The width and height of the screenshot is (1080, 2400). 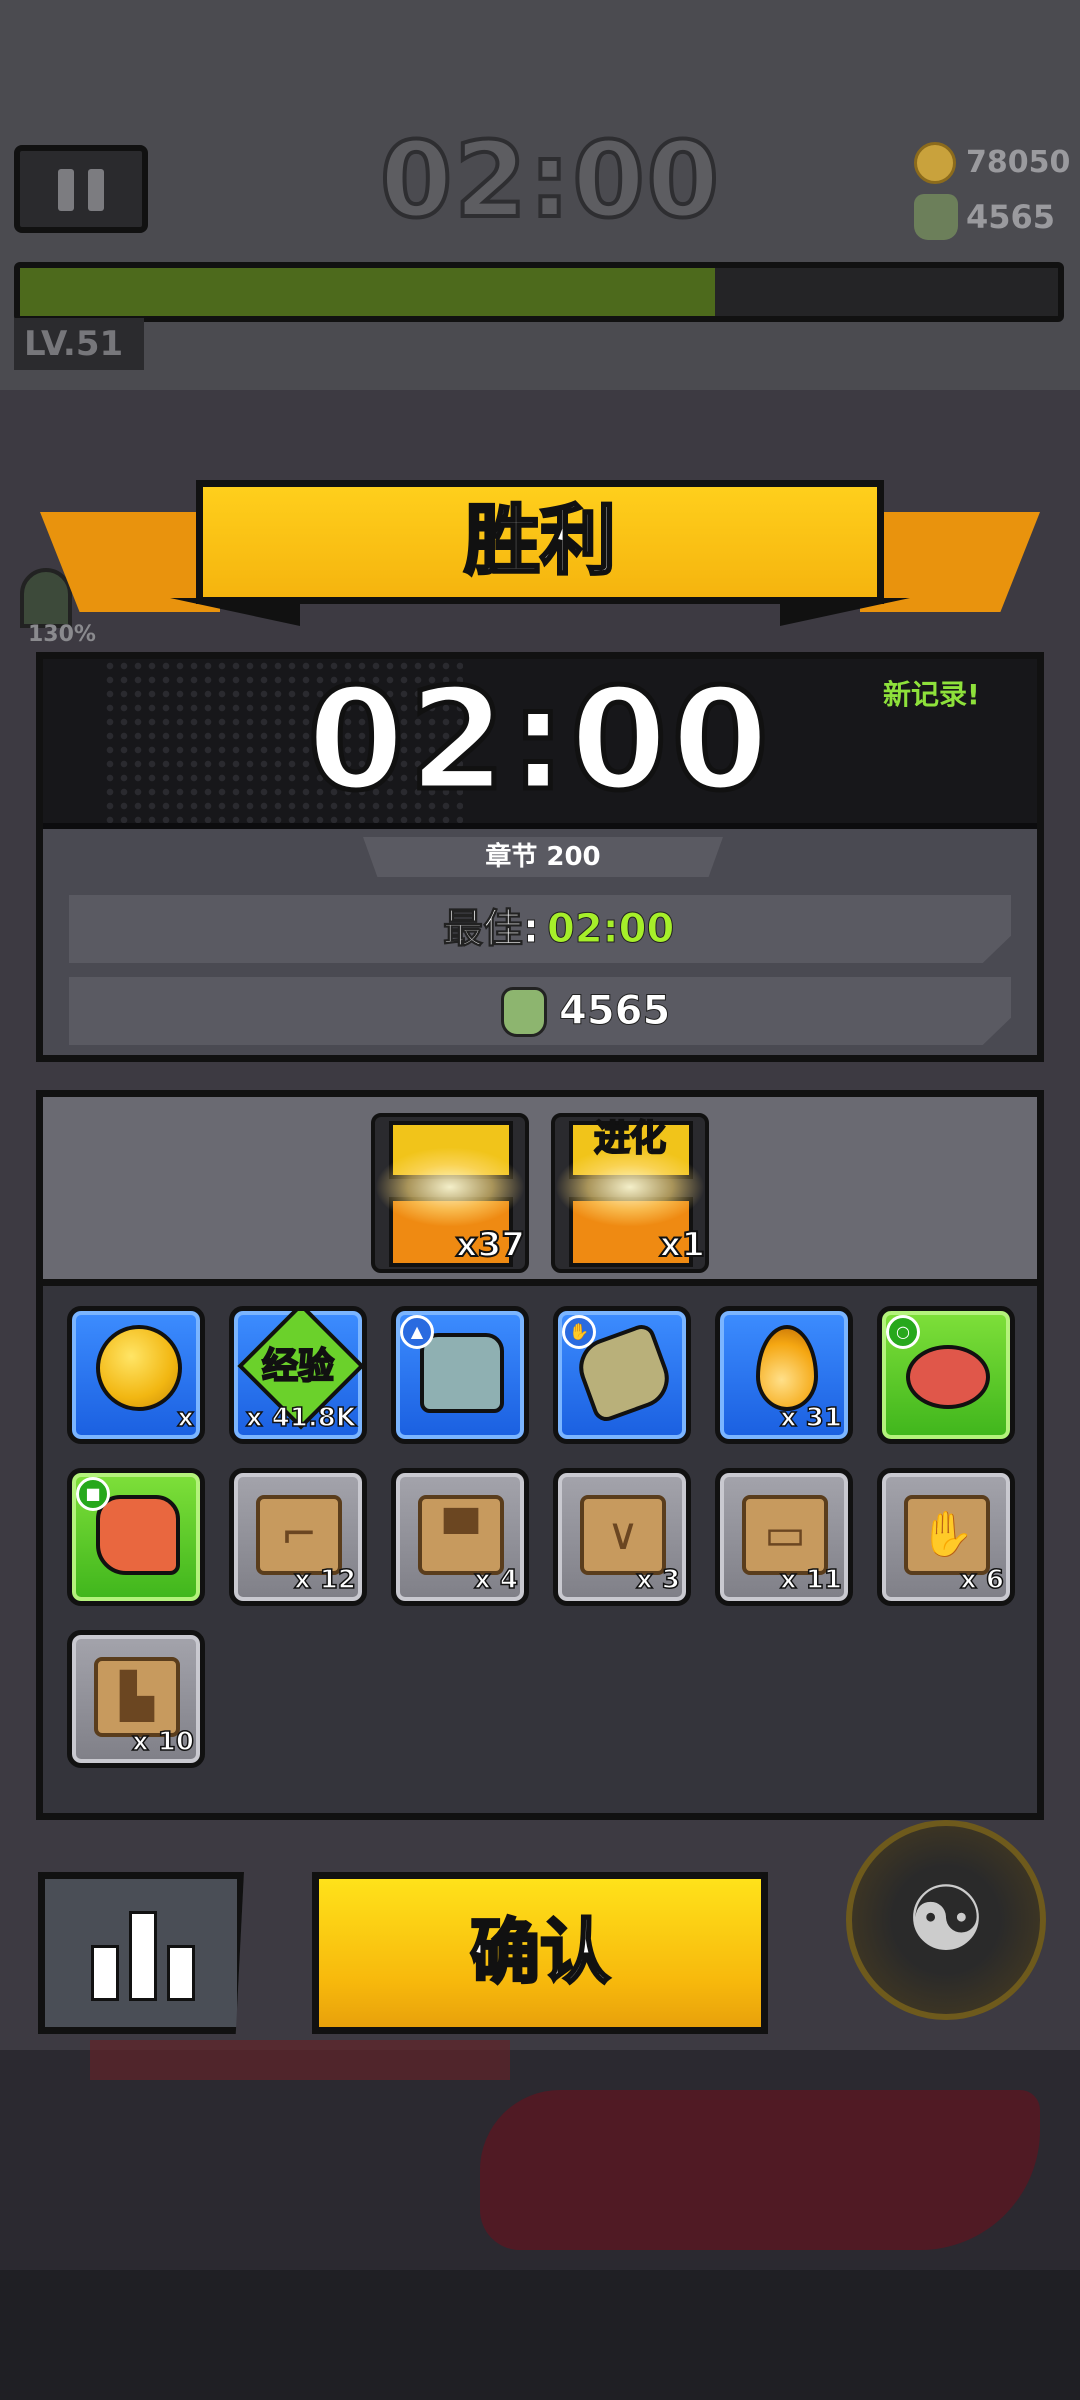 I want to click on reward-chest: x37, so click(x=450, y=1193).